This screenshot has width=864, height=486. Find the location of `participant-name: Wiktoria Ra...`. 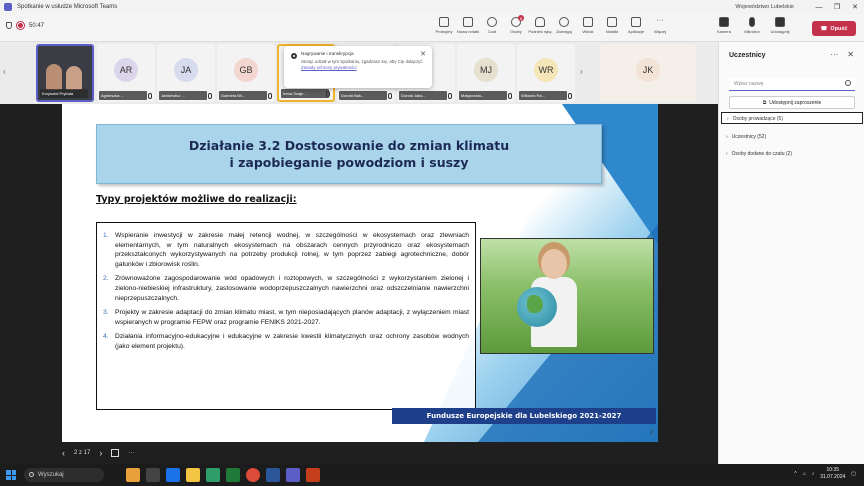

participant-name: Wiktoria Ra... is located at coordinates (543, 95).